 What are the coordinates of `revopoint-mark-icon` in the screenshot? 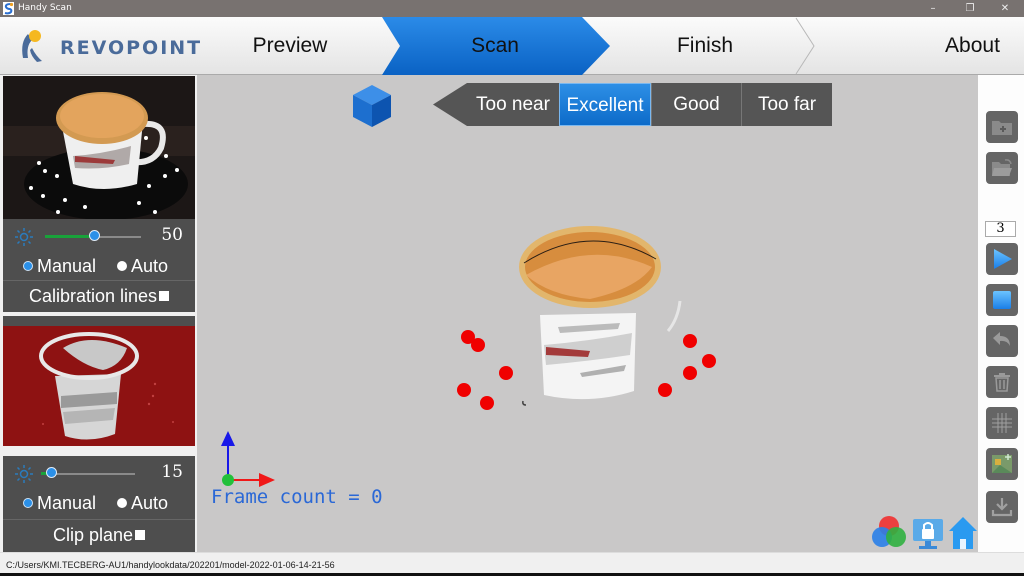 It's located at (32, 46).